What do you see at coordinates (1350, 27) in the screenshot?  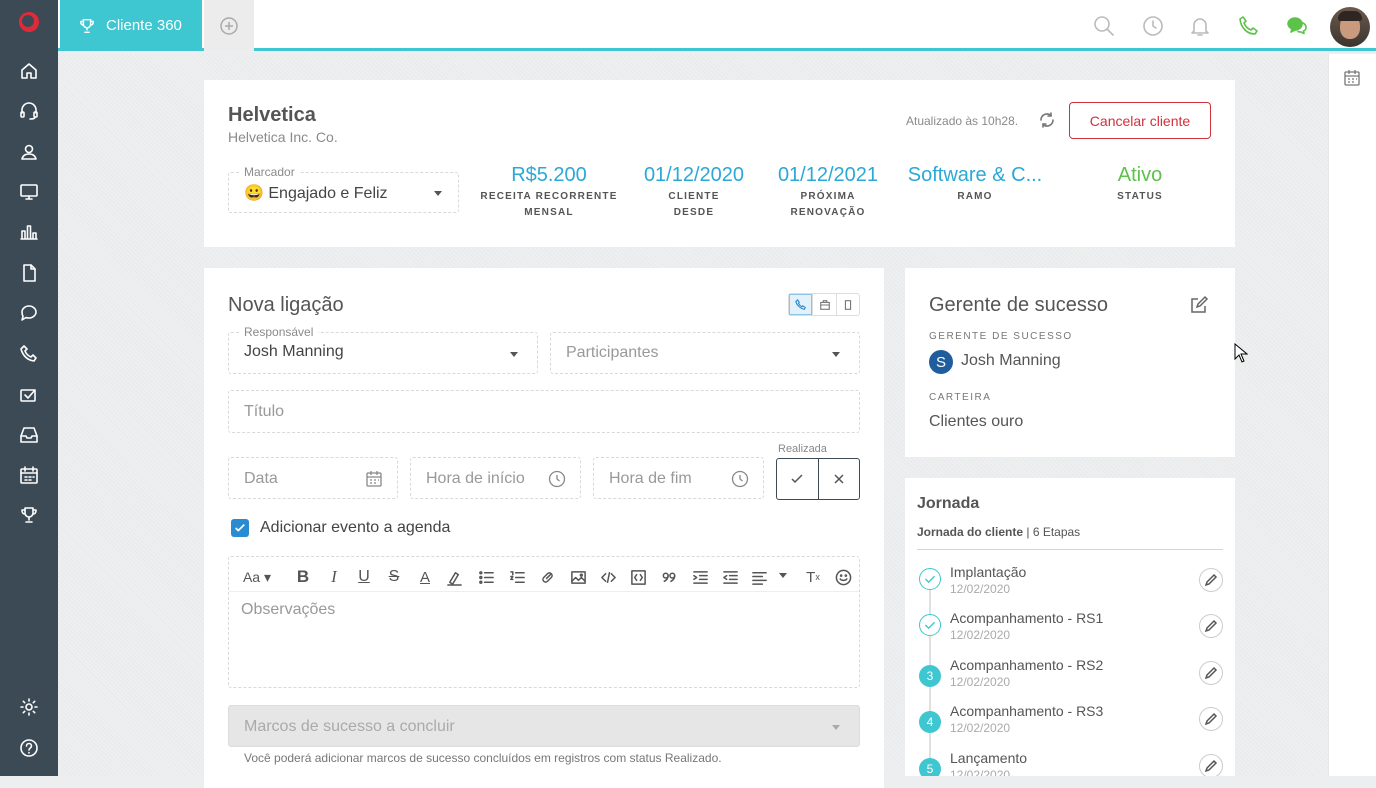 I see `user-avatar` at bounding box center [1350, 27].